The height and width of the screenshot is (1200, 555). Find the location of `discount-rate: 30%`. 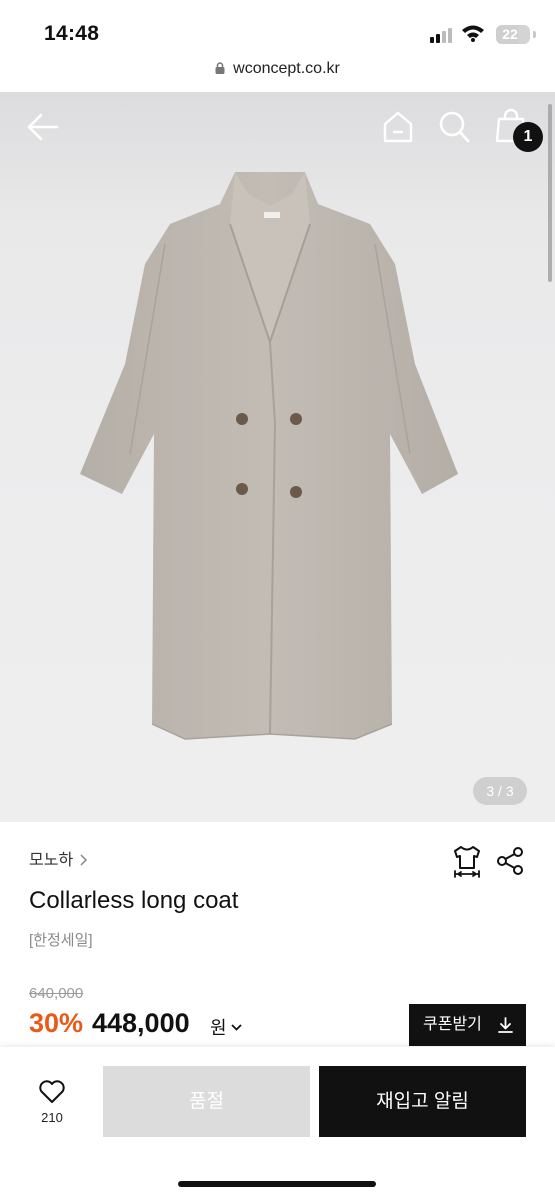

discount-rate: 30% is located at coordinates (56, 1023).